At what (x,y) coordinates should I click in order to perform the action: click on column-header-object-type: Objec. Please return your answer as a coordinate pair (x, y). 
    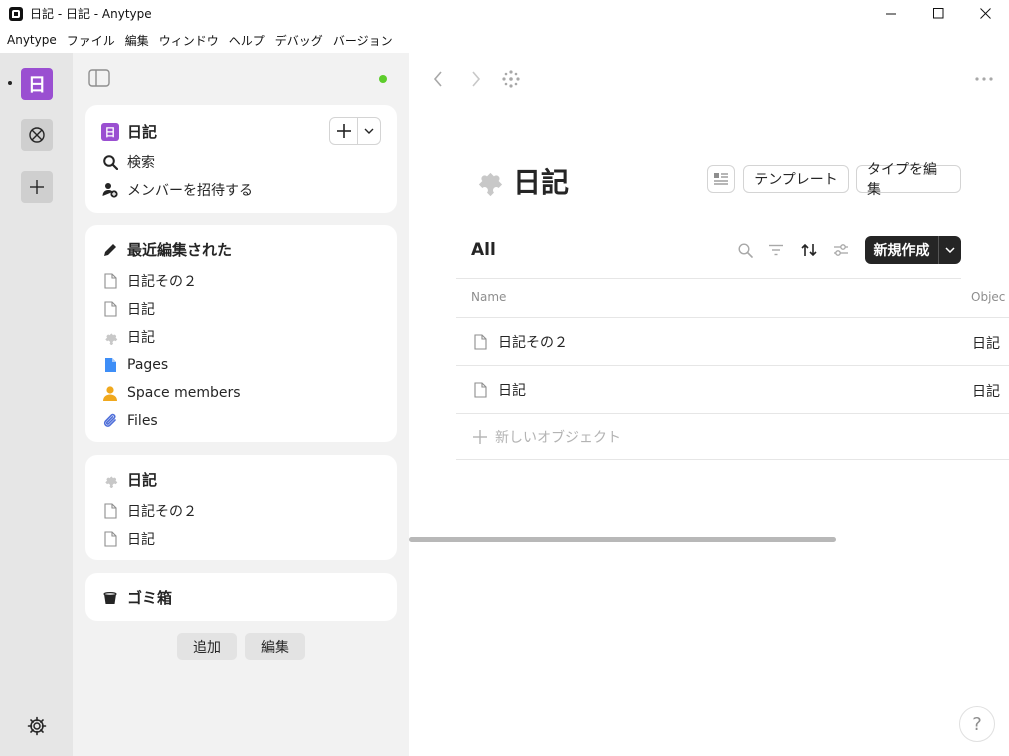
    Looking at the image, I should click on (988, 297).